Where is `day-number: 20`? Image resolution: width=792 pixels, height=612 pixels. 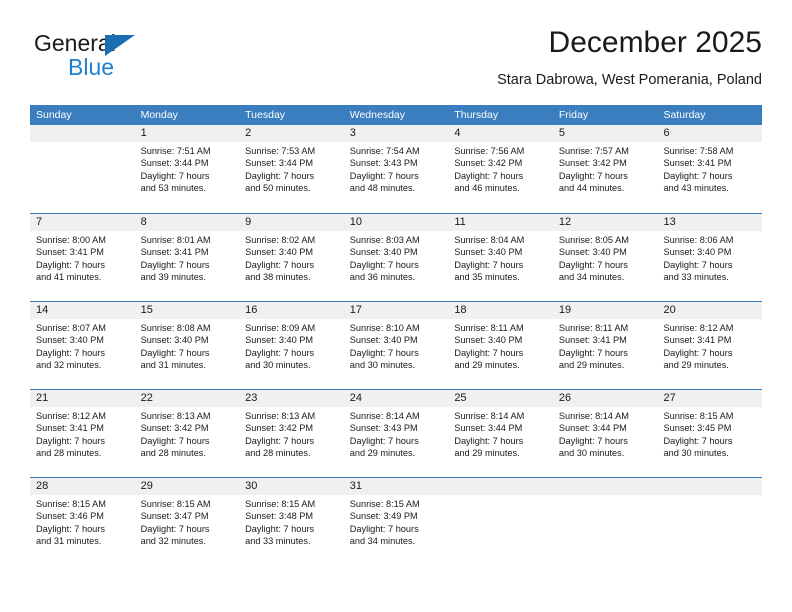 day-number: 20 is located at coordinates (710, 310).